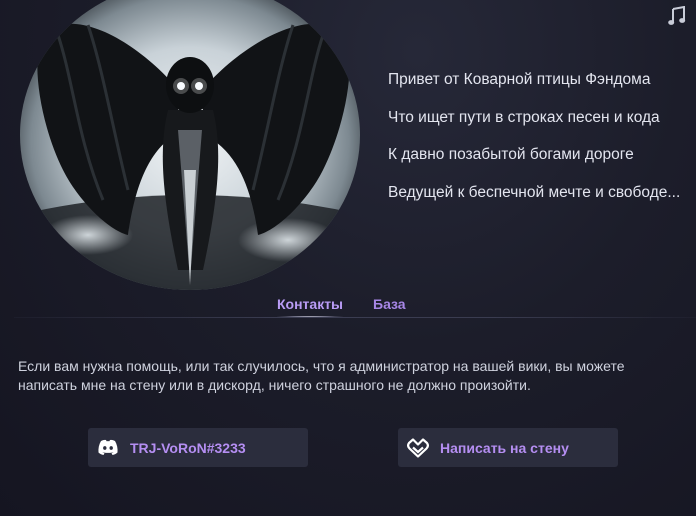 The height and width of the screenshot is (516, 696). I want to click on discord-button-label: TRJ-VoRoN#3233, so click(188, 447).